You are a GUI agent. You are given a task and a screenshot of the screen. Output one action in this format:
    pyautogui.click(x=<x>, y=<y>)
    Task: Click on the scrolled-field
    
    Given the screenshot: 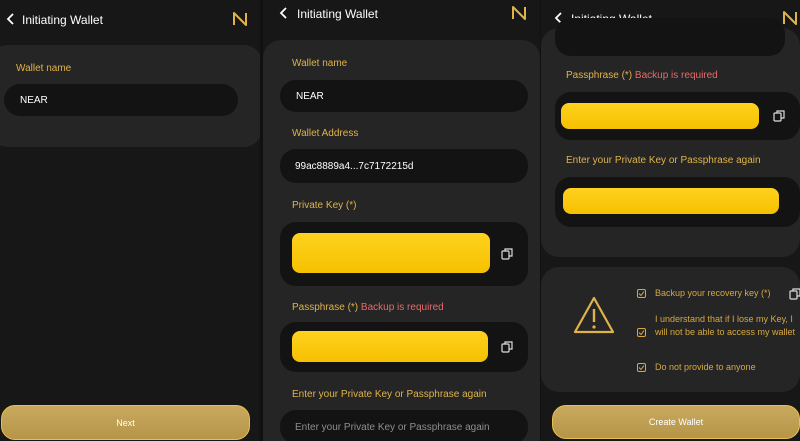 What is the action you would take?
    pyautogui.click(x=670, y=37)
    